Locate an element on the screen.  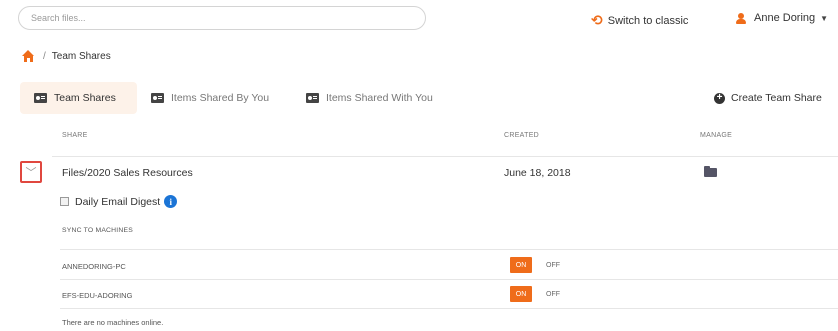
info-icon: i is located at coordinates (171, 201).